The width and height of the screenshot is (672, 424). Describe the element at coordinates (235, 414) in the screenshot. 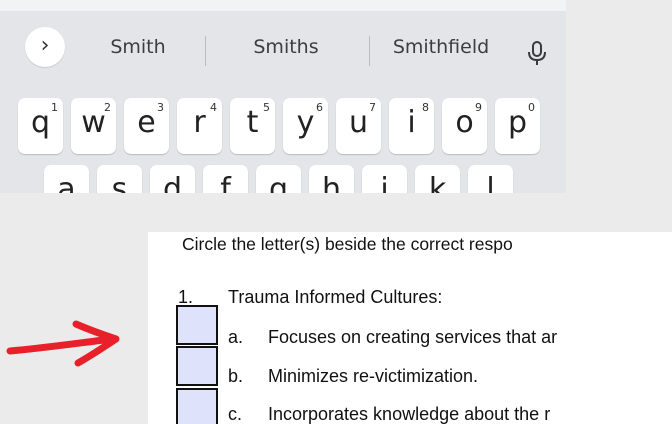

I see `option-letter-c: c.` at that location.